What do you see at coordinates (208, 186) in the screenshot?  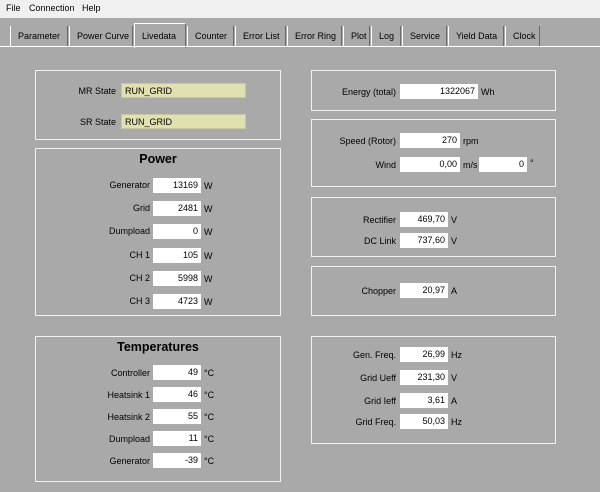 I see `generator-power-unit: W` at bounding box center [208, 186].